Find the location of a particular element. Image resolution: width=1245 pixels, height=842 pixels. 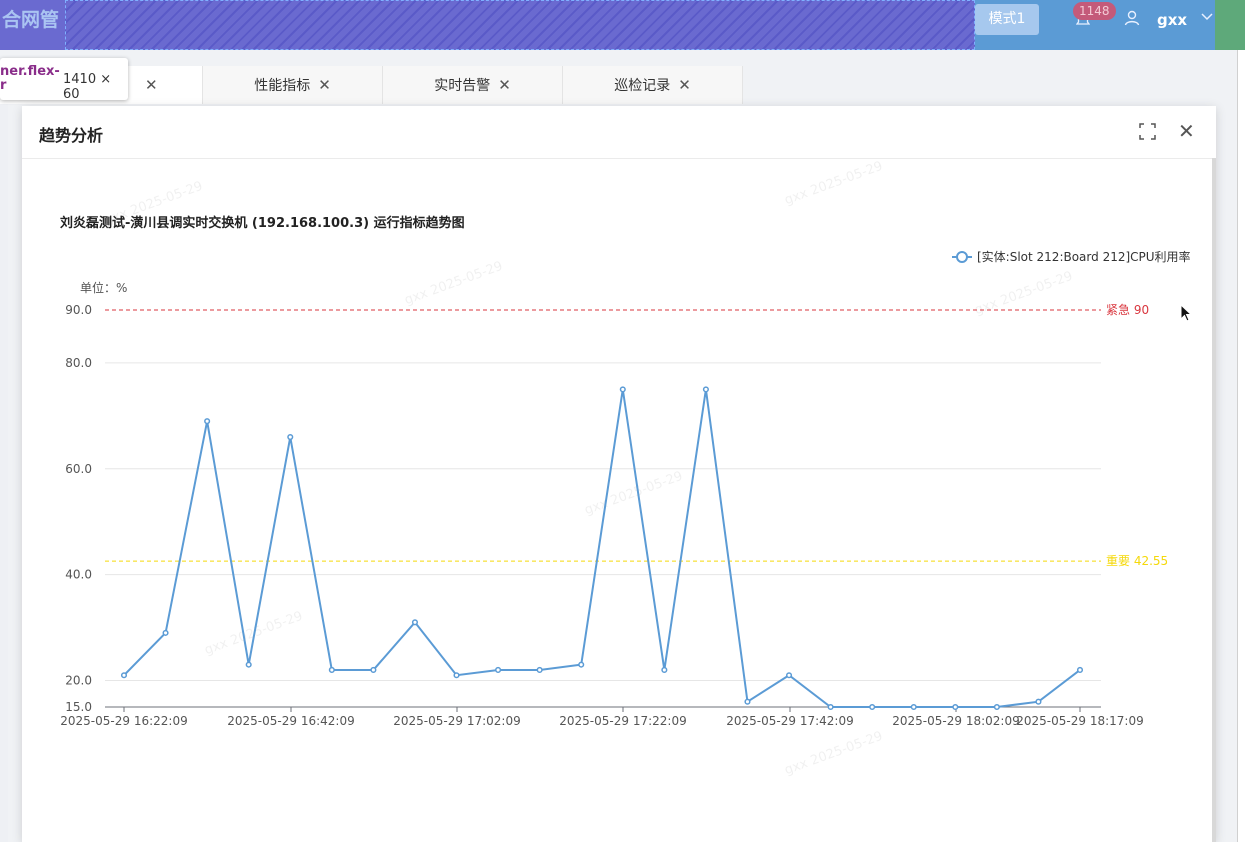

tab-performance: 性能指标 ✕ is located at coordinates (293, 85).